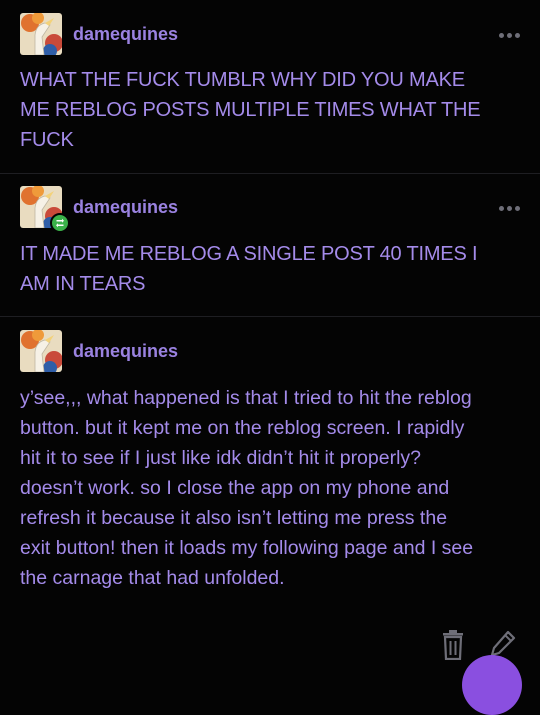 This screenshot has height=715, width=540. Describe the element at coordinates (492, 685) in the screenshot. I see `compose-fab` at that location.